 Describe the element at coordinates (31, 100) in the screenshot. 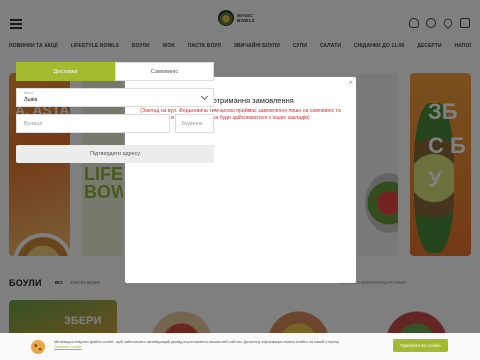

I see `city-value: Львів` at that location.